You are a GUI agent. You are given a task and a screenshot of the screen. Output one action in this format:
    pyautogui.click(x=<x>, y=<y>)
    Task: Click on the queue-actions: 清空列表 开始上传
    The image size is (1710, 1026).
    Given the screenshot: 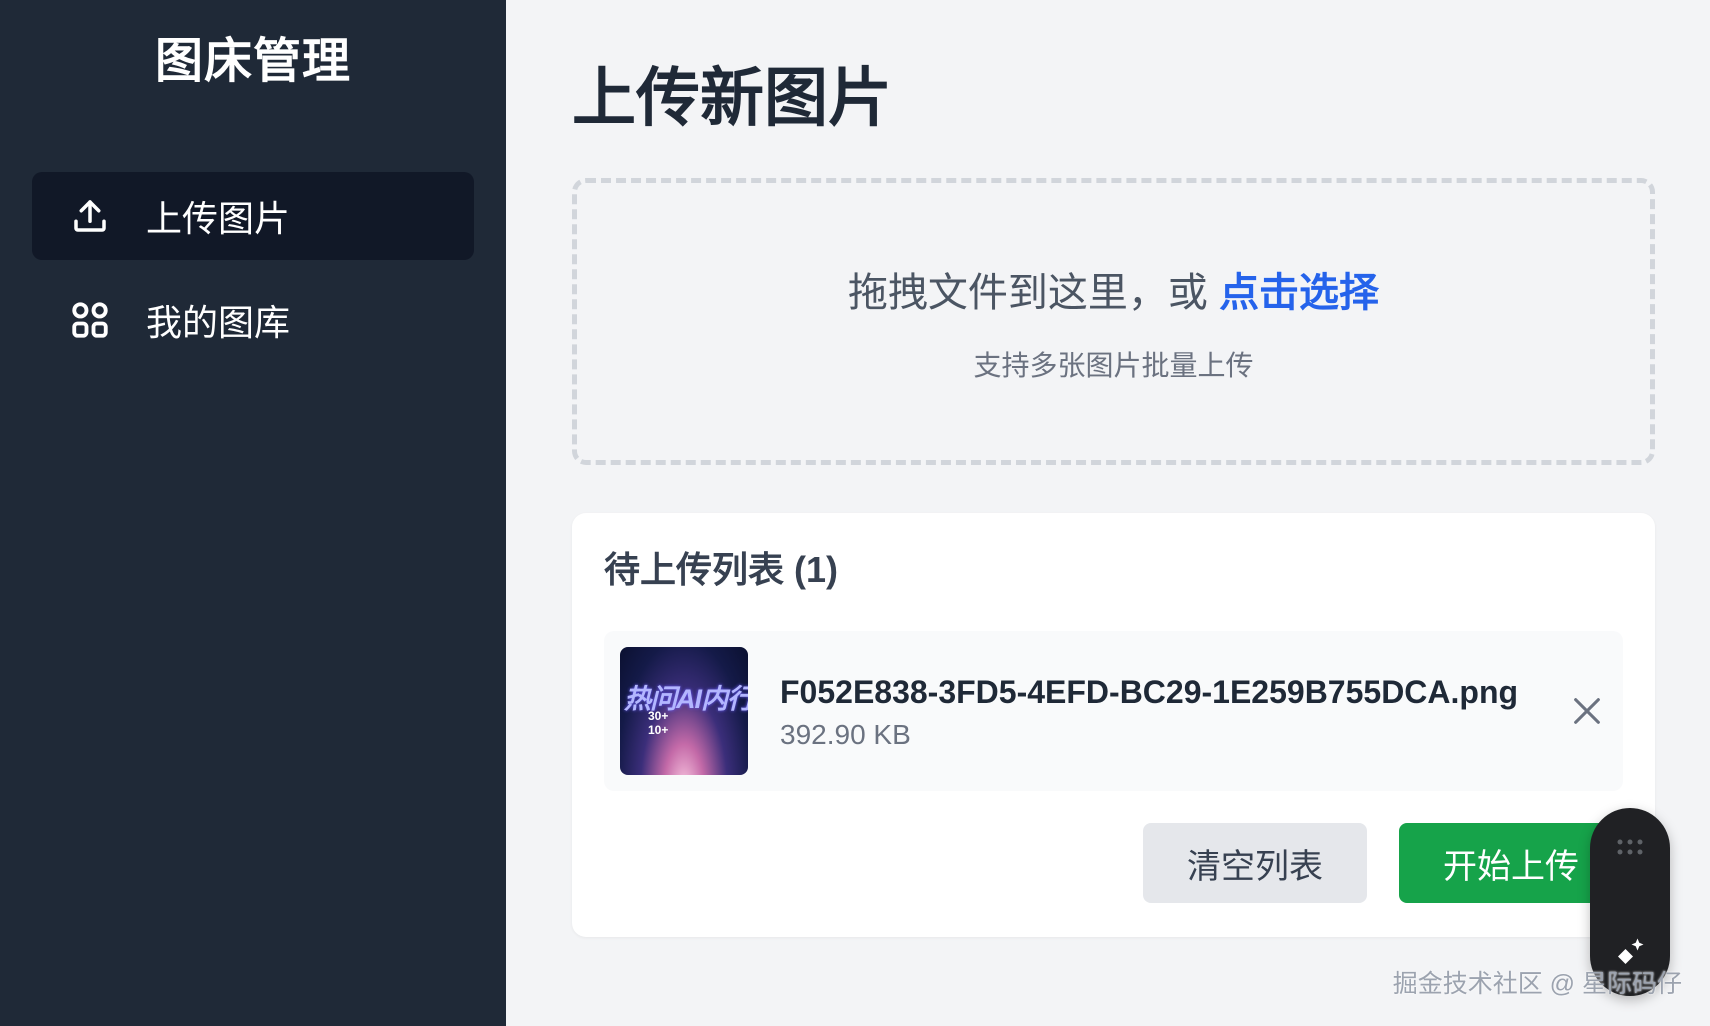 What is the action you would take?
    pyautogui.click(x=1113, y=863)
    